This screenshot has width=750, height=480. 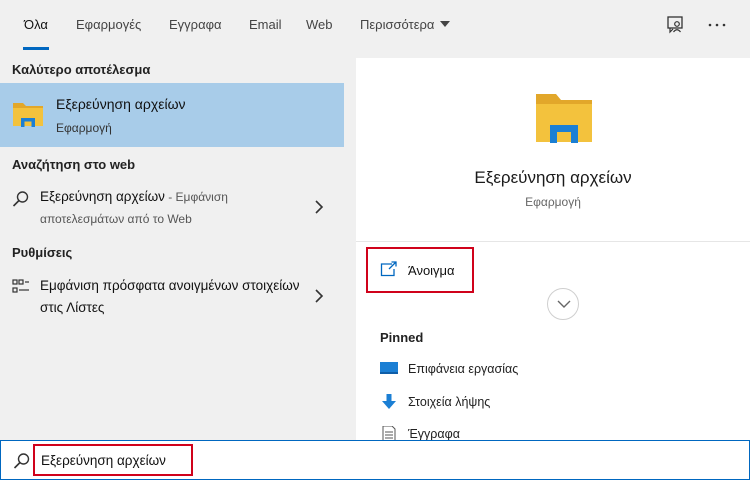 I want to click on web-result-title: Εξερεύνηση αρχείων, so click(x=102, y=196).